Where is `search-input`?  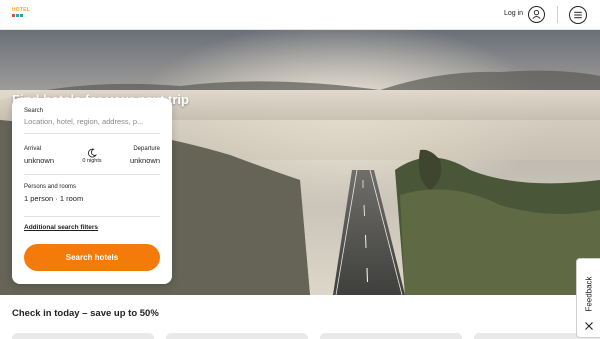
search-input is located at coordinates (92, 121).